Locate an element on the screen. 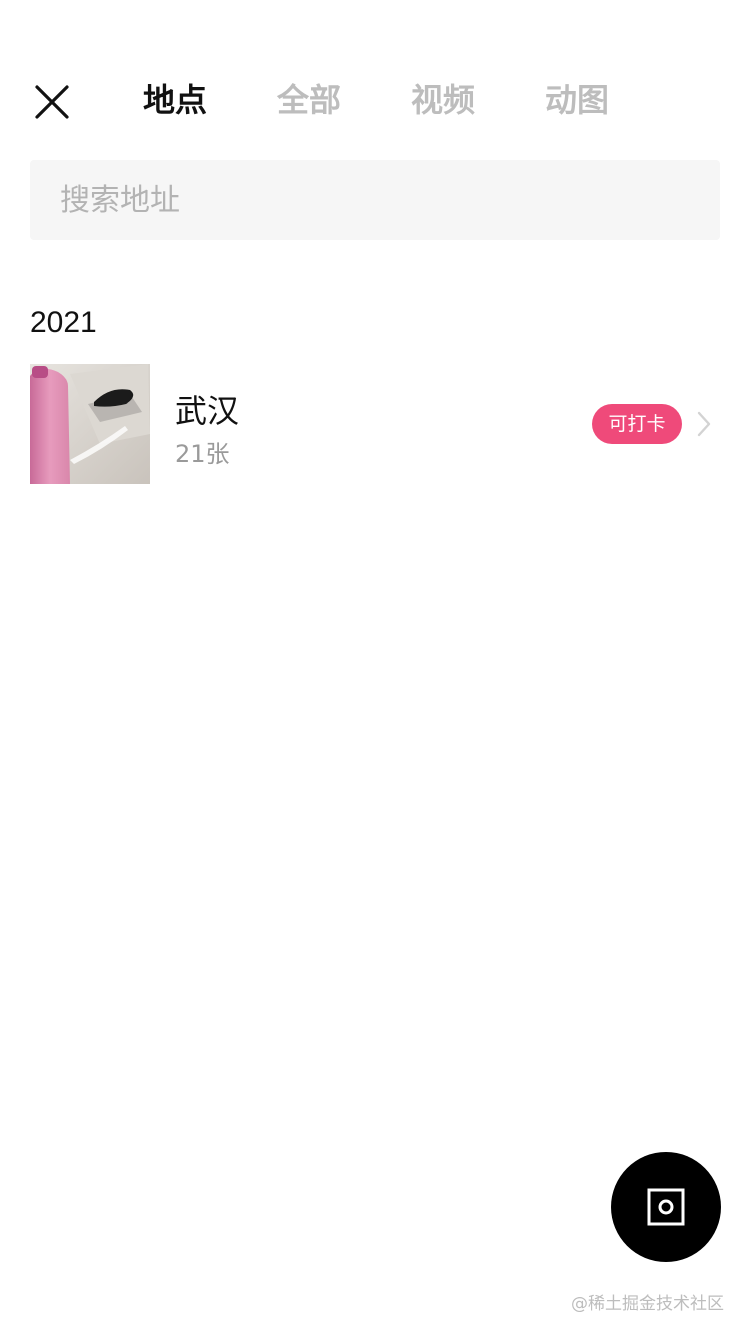 This screenshot has height=1334, width=750. photo-thumbnail is located at coordinates (90, 424).